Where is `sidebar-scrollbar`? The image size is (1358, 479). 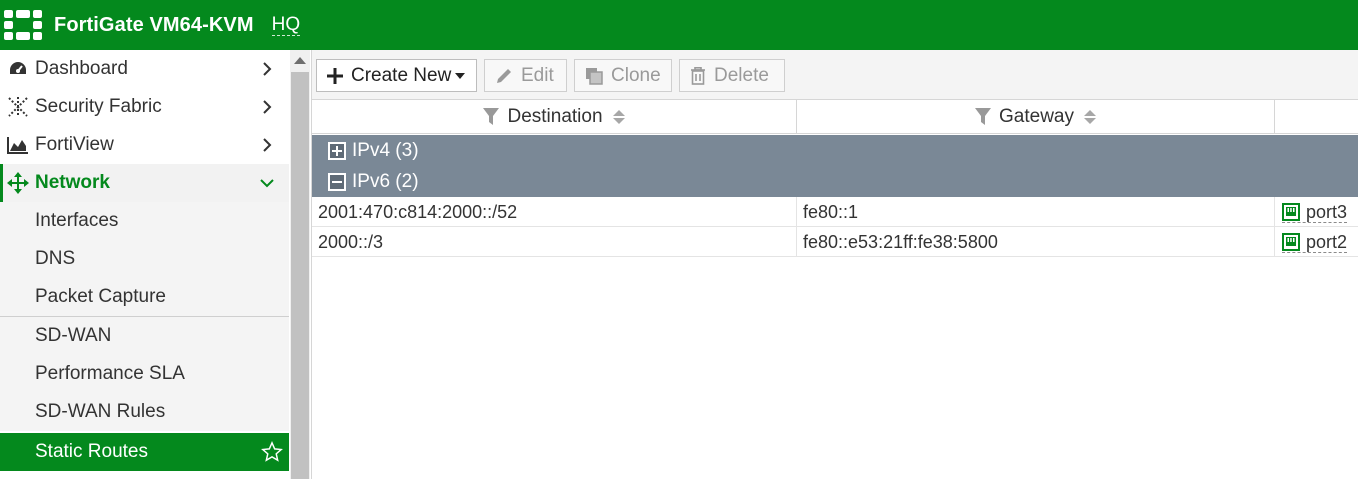
sidebar-scrollbar is located at coordinates (300, 264).